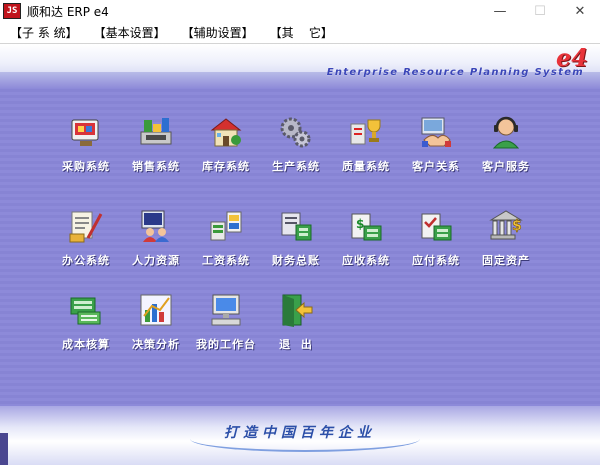  I want to click on exit-door-icon, so click(297, 310).